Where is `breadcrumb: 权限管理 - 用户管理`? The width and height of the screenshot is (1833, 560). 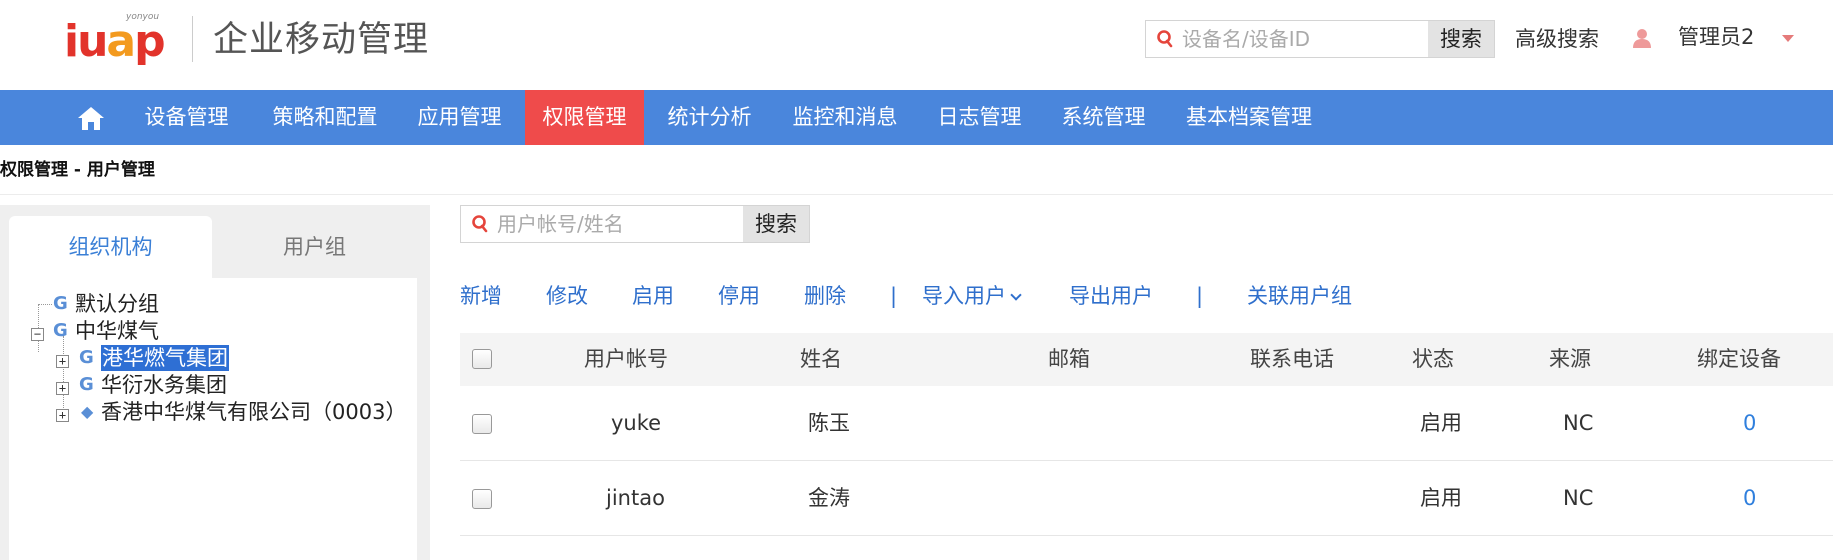 breadcrumb: 权限管理 - 用户管理 is located at coordinates (77, 170).